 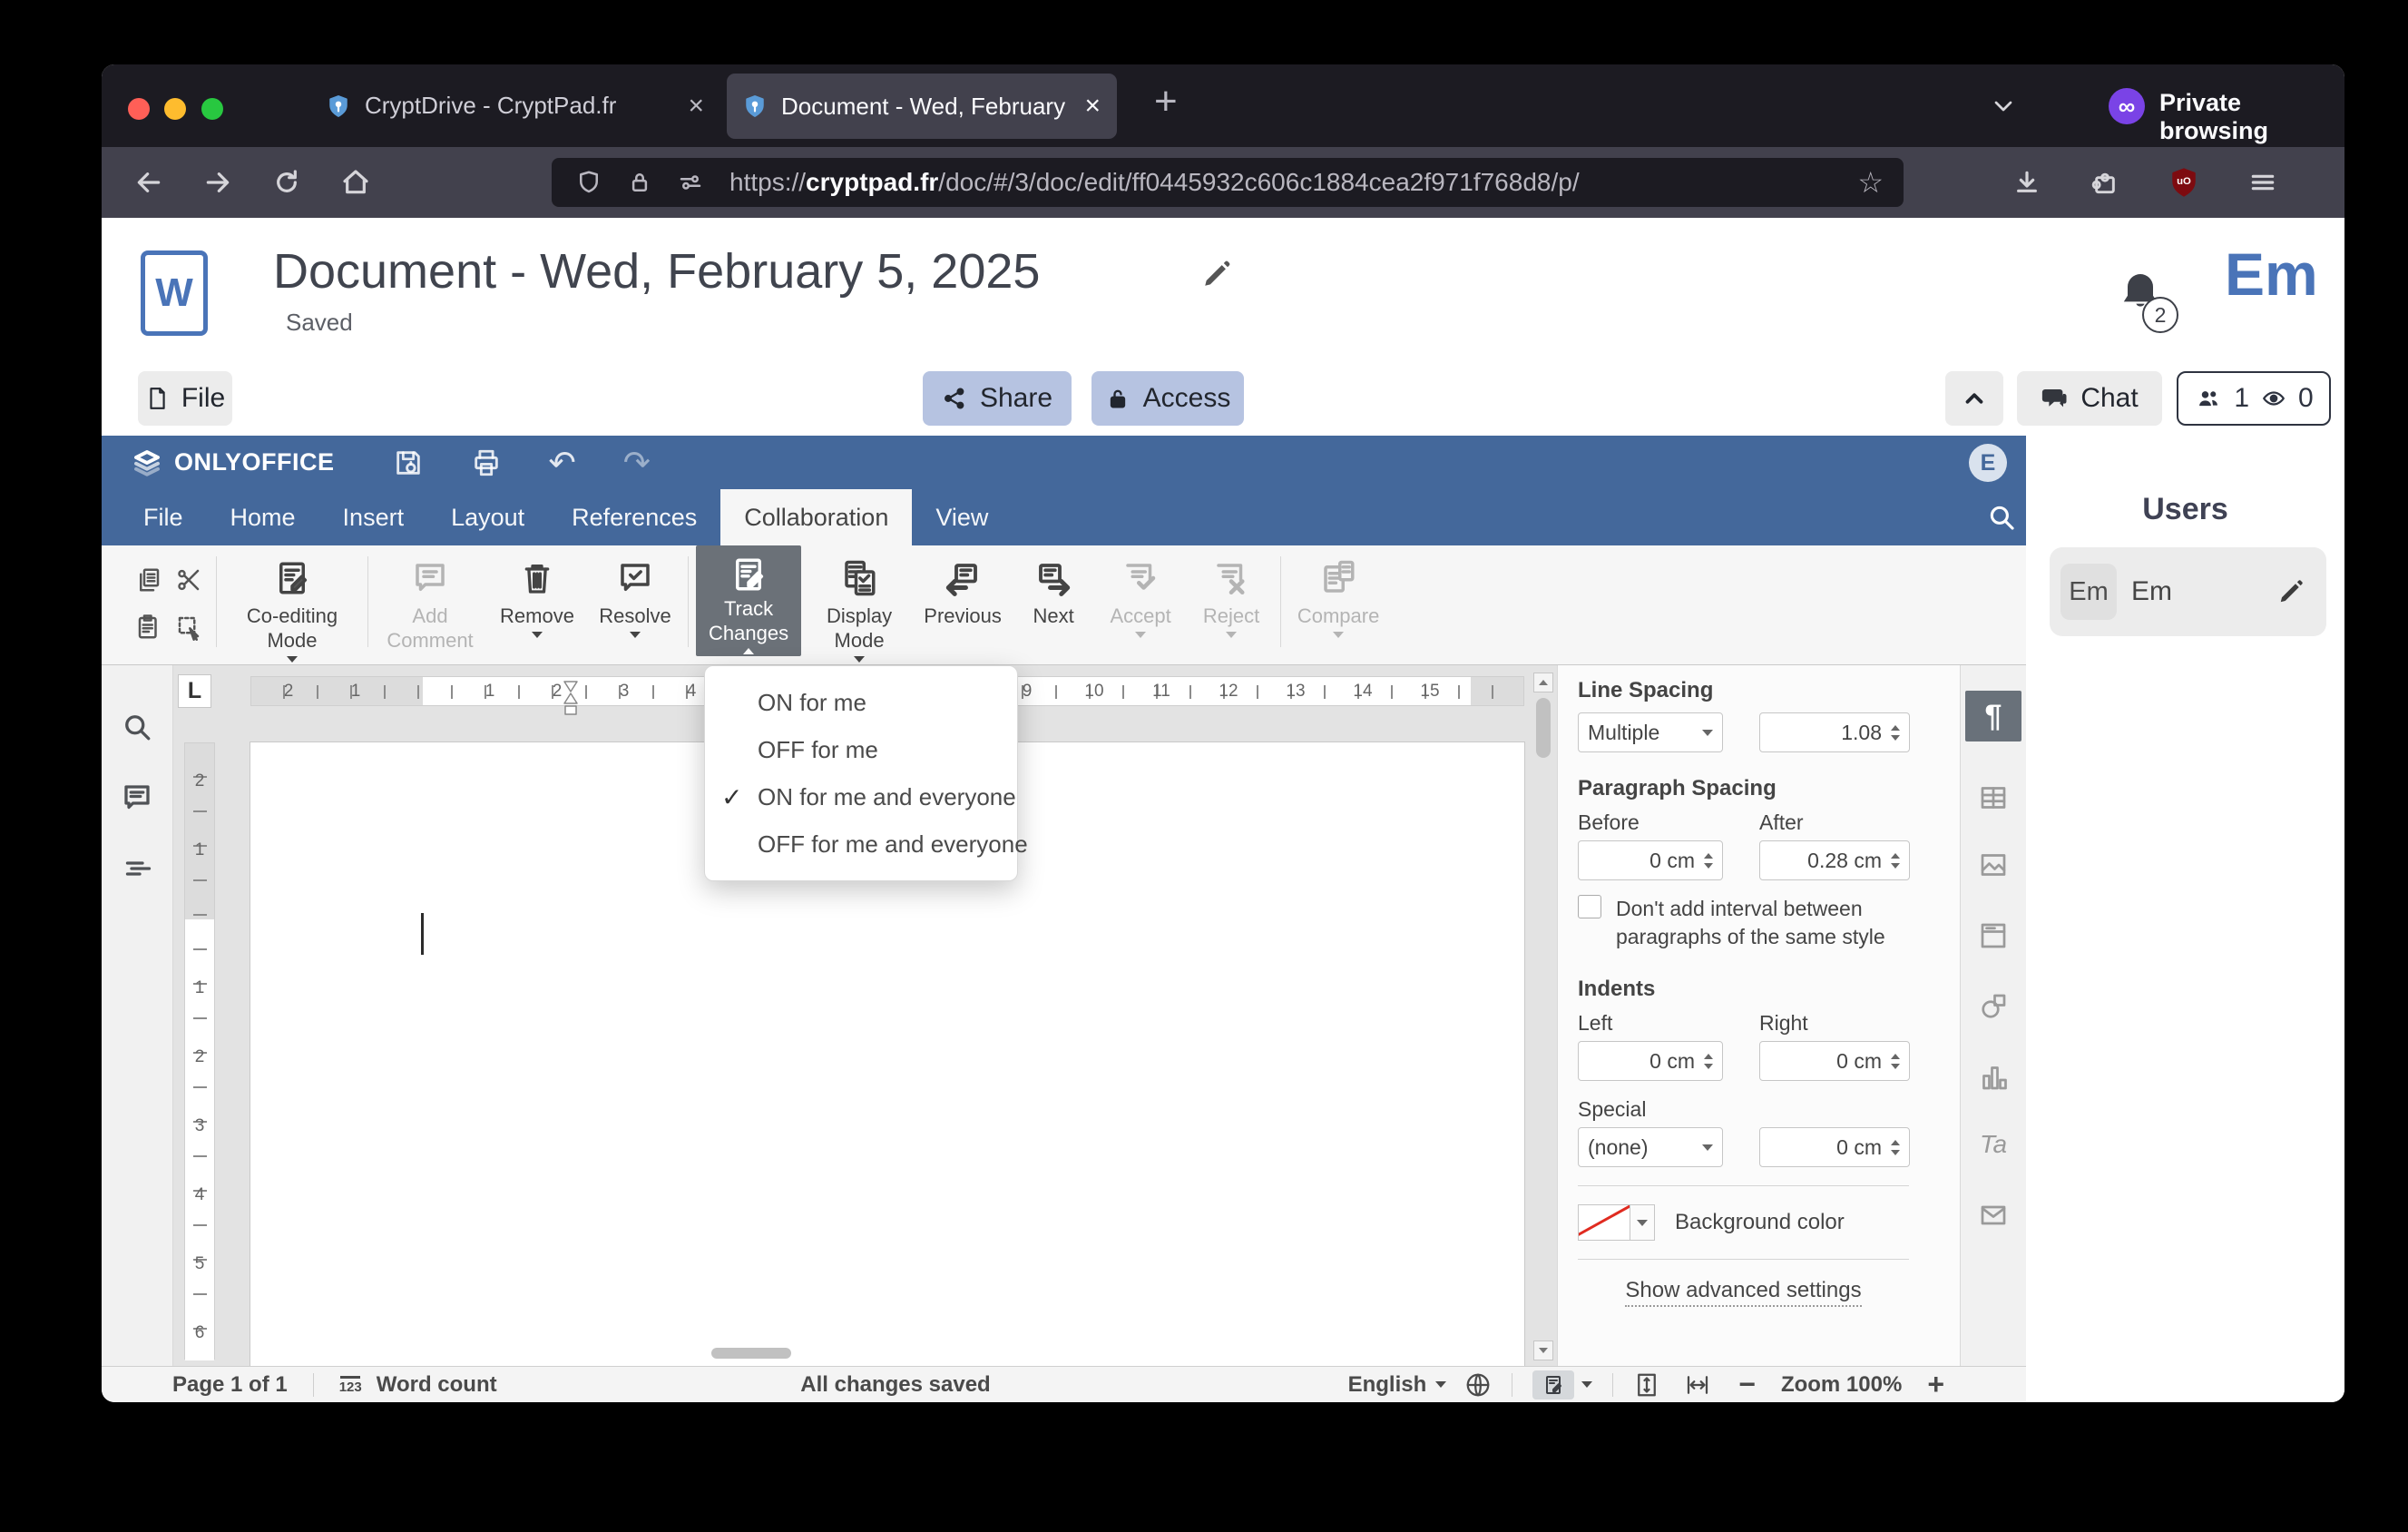 I want to click on shape-settings-tab, so click(x=1993, y=1006).